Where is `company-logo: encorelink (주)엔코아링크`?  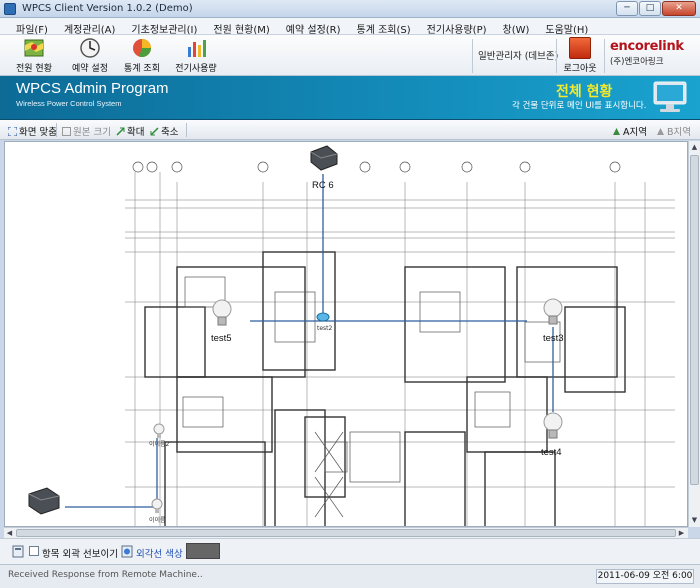 company-logo: encorelink (주)엔코아링크 is located at coordinates (653, 56).